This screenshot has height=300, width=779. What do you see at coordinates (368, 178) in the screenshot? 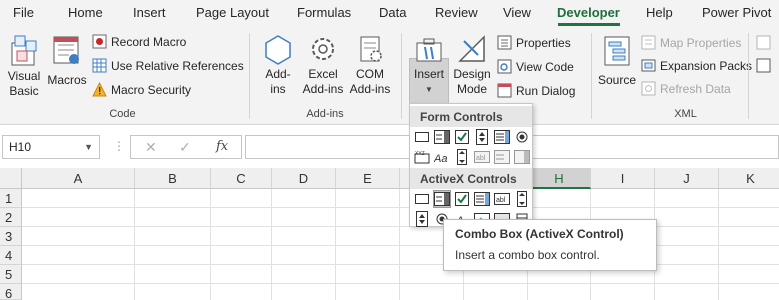
I see `column-header-e: E` at bounding box center [368, 178].